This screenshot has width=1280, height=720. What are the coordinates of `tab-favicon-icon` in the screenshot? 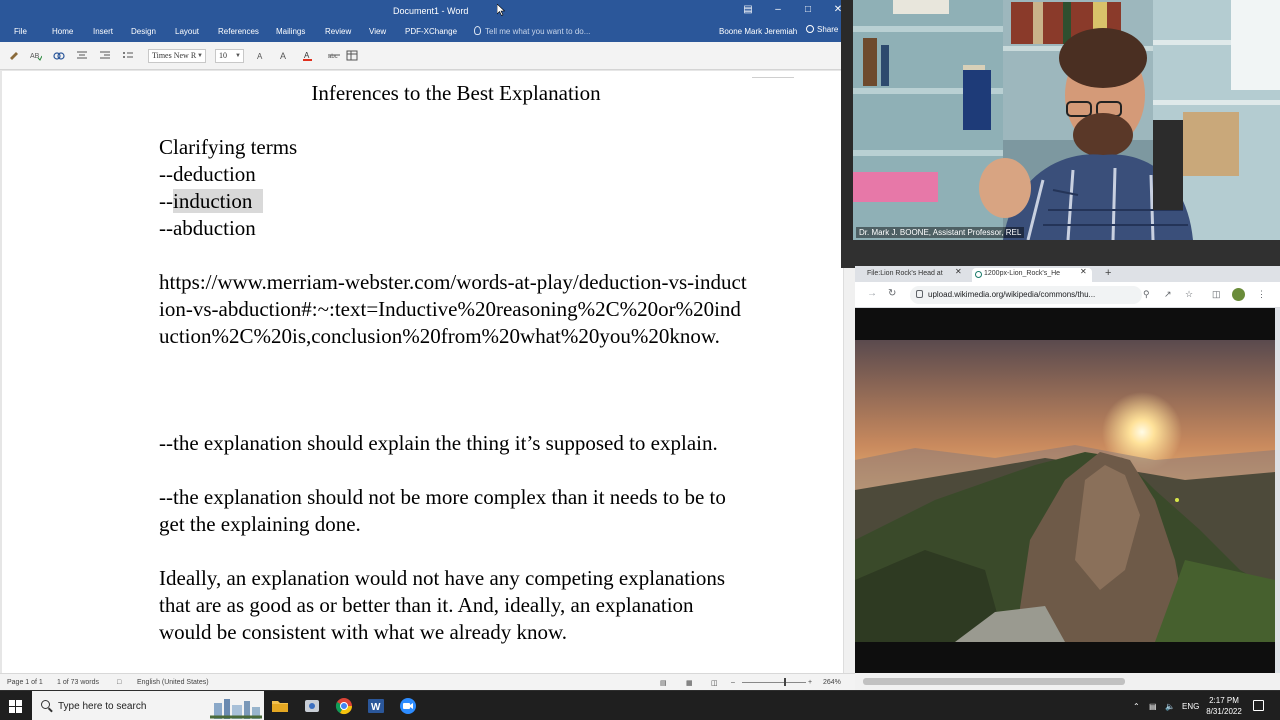 It's located at (978, 274).